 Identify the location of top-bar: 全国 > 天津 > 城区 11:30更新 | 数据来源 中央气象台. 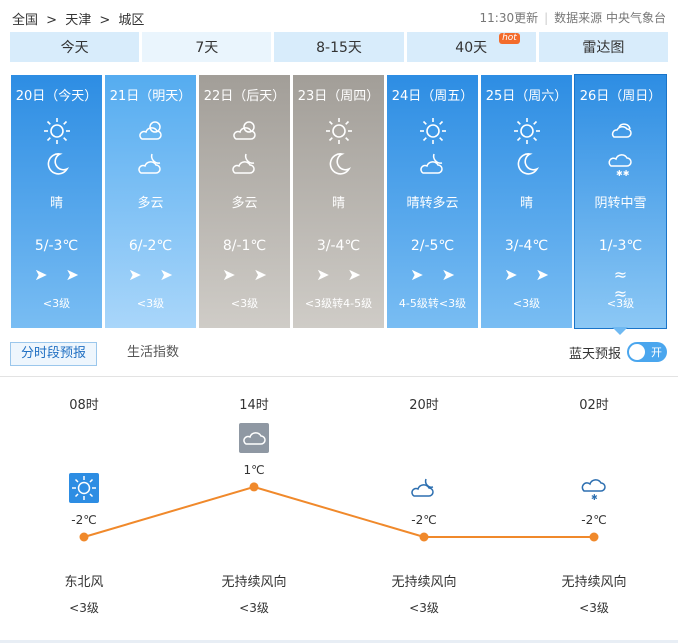
(339, 16).